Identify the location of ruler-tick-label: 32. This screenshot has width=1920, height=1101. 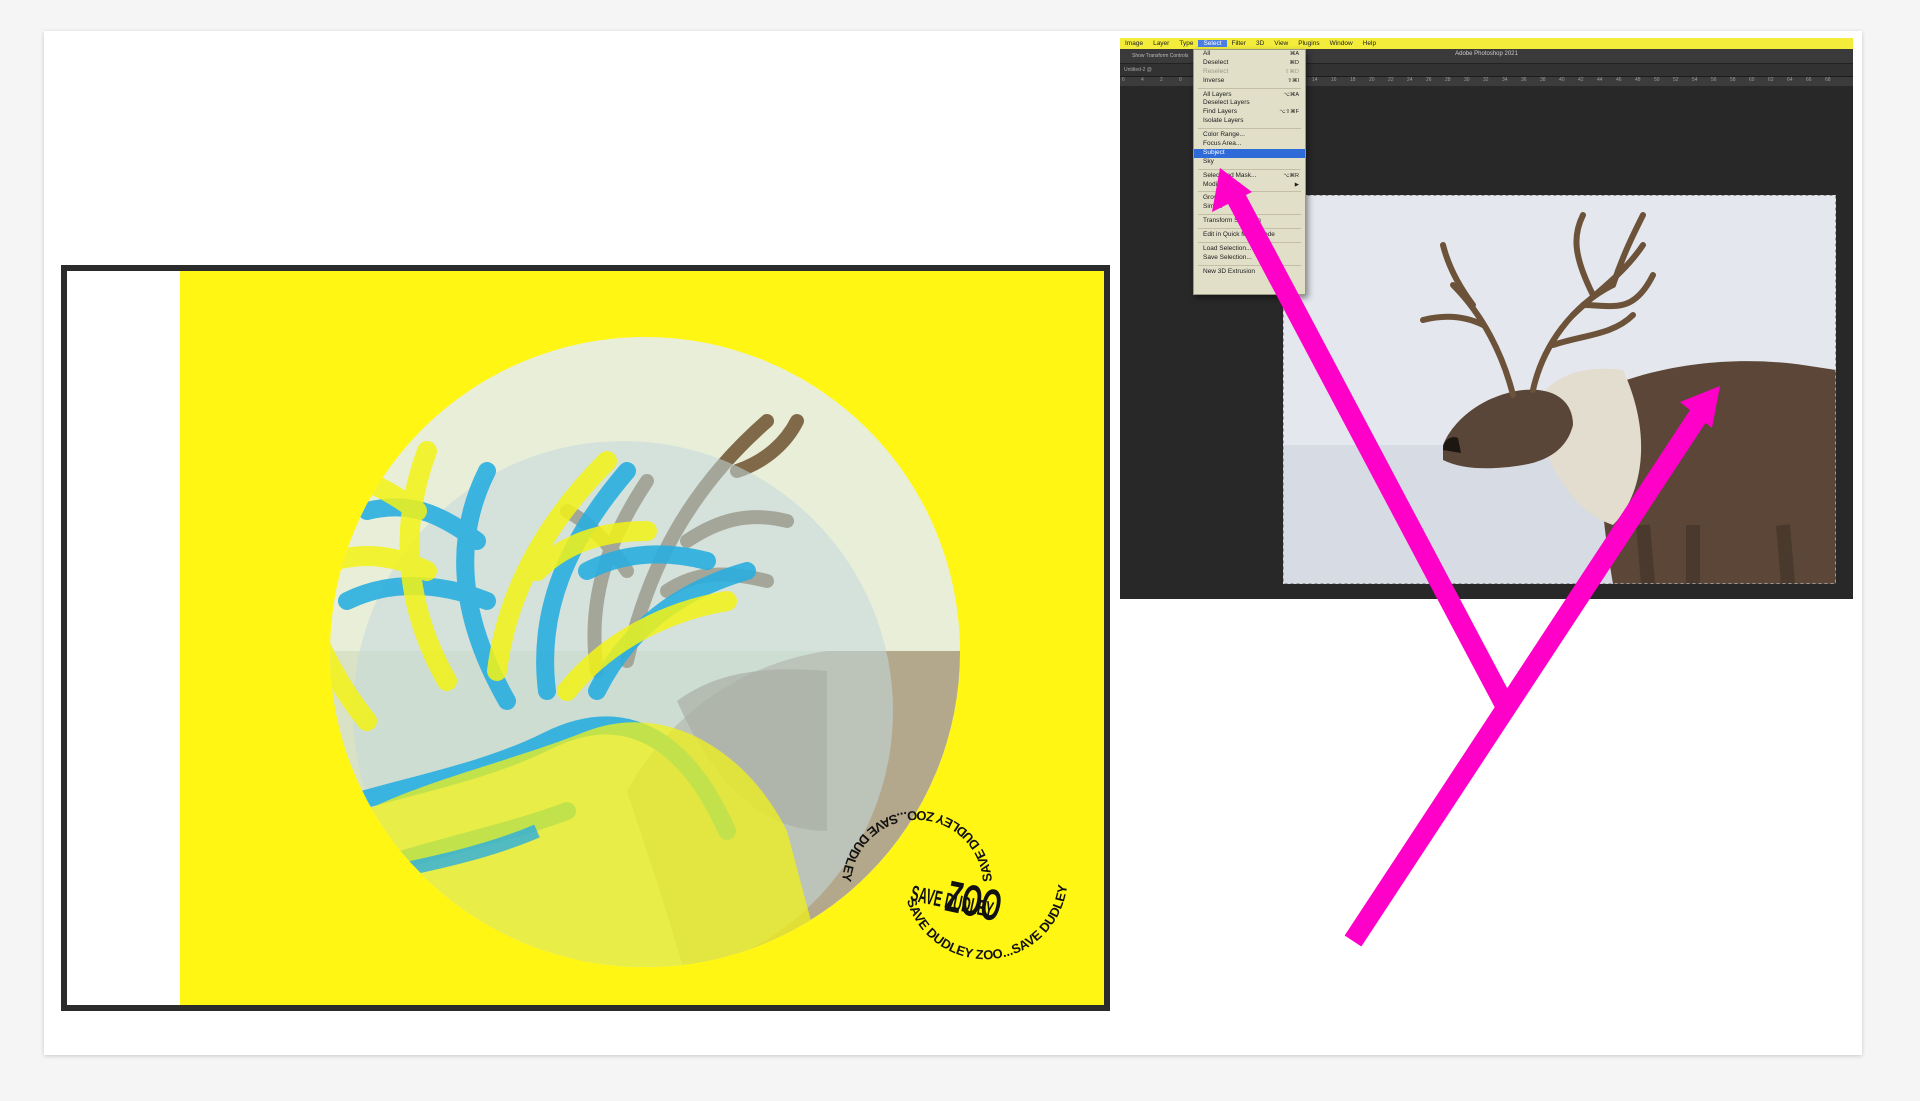
(1486, 80).